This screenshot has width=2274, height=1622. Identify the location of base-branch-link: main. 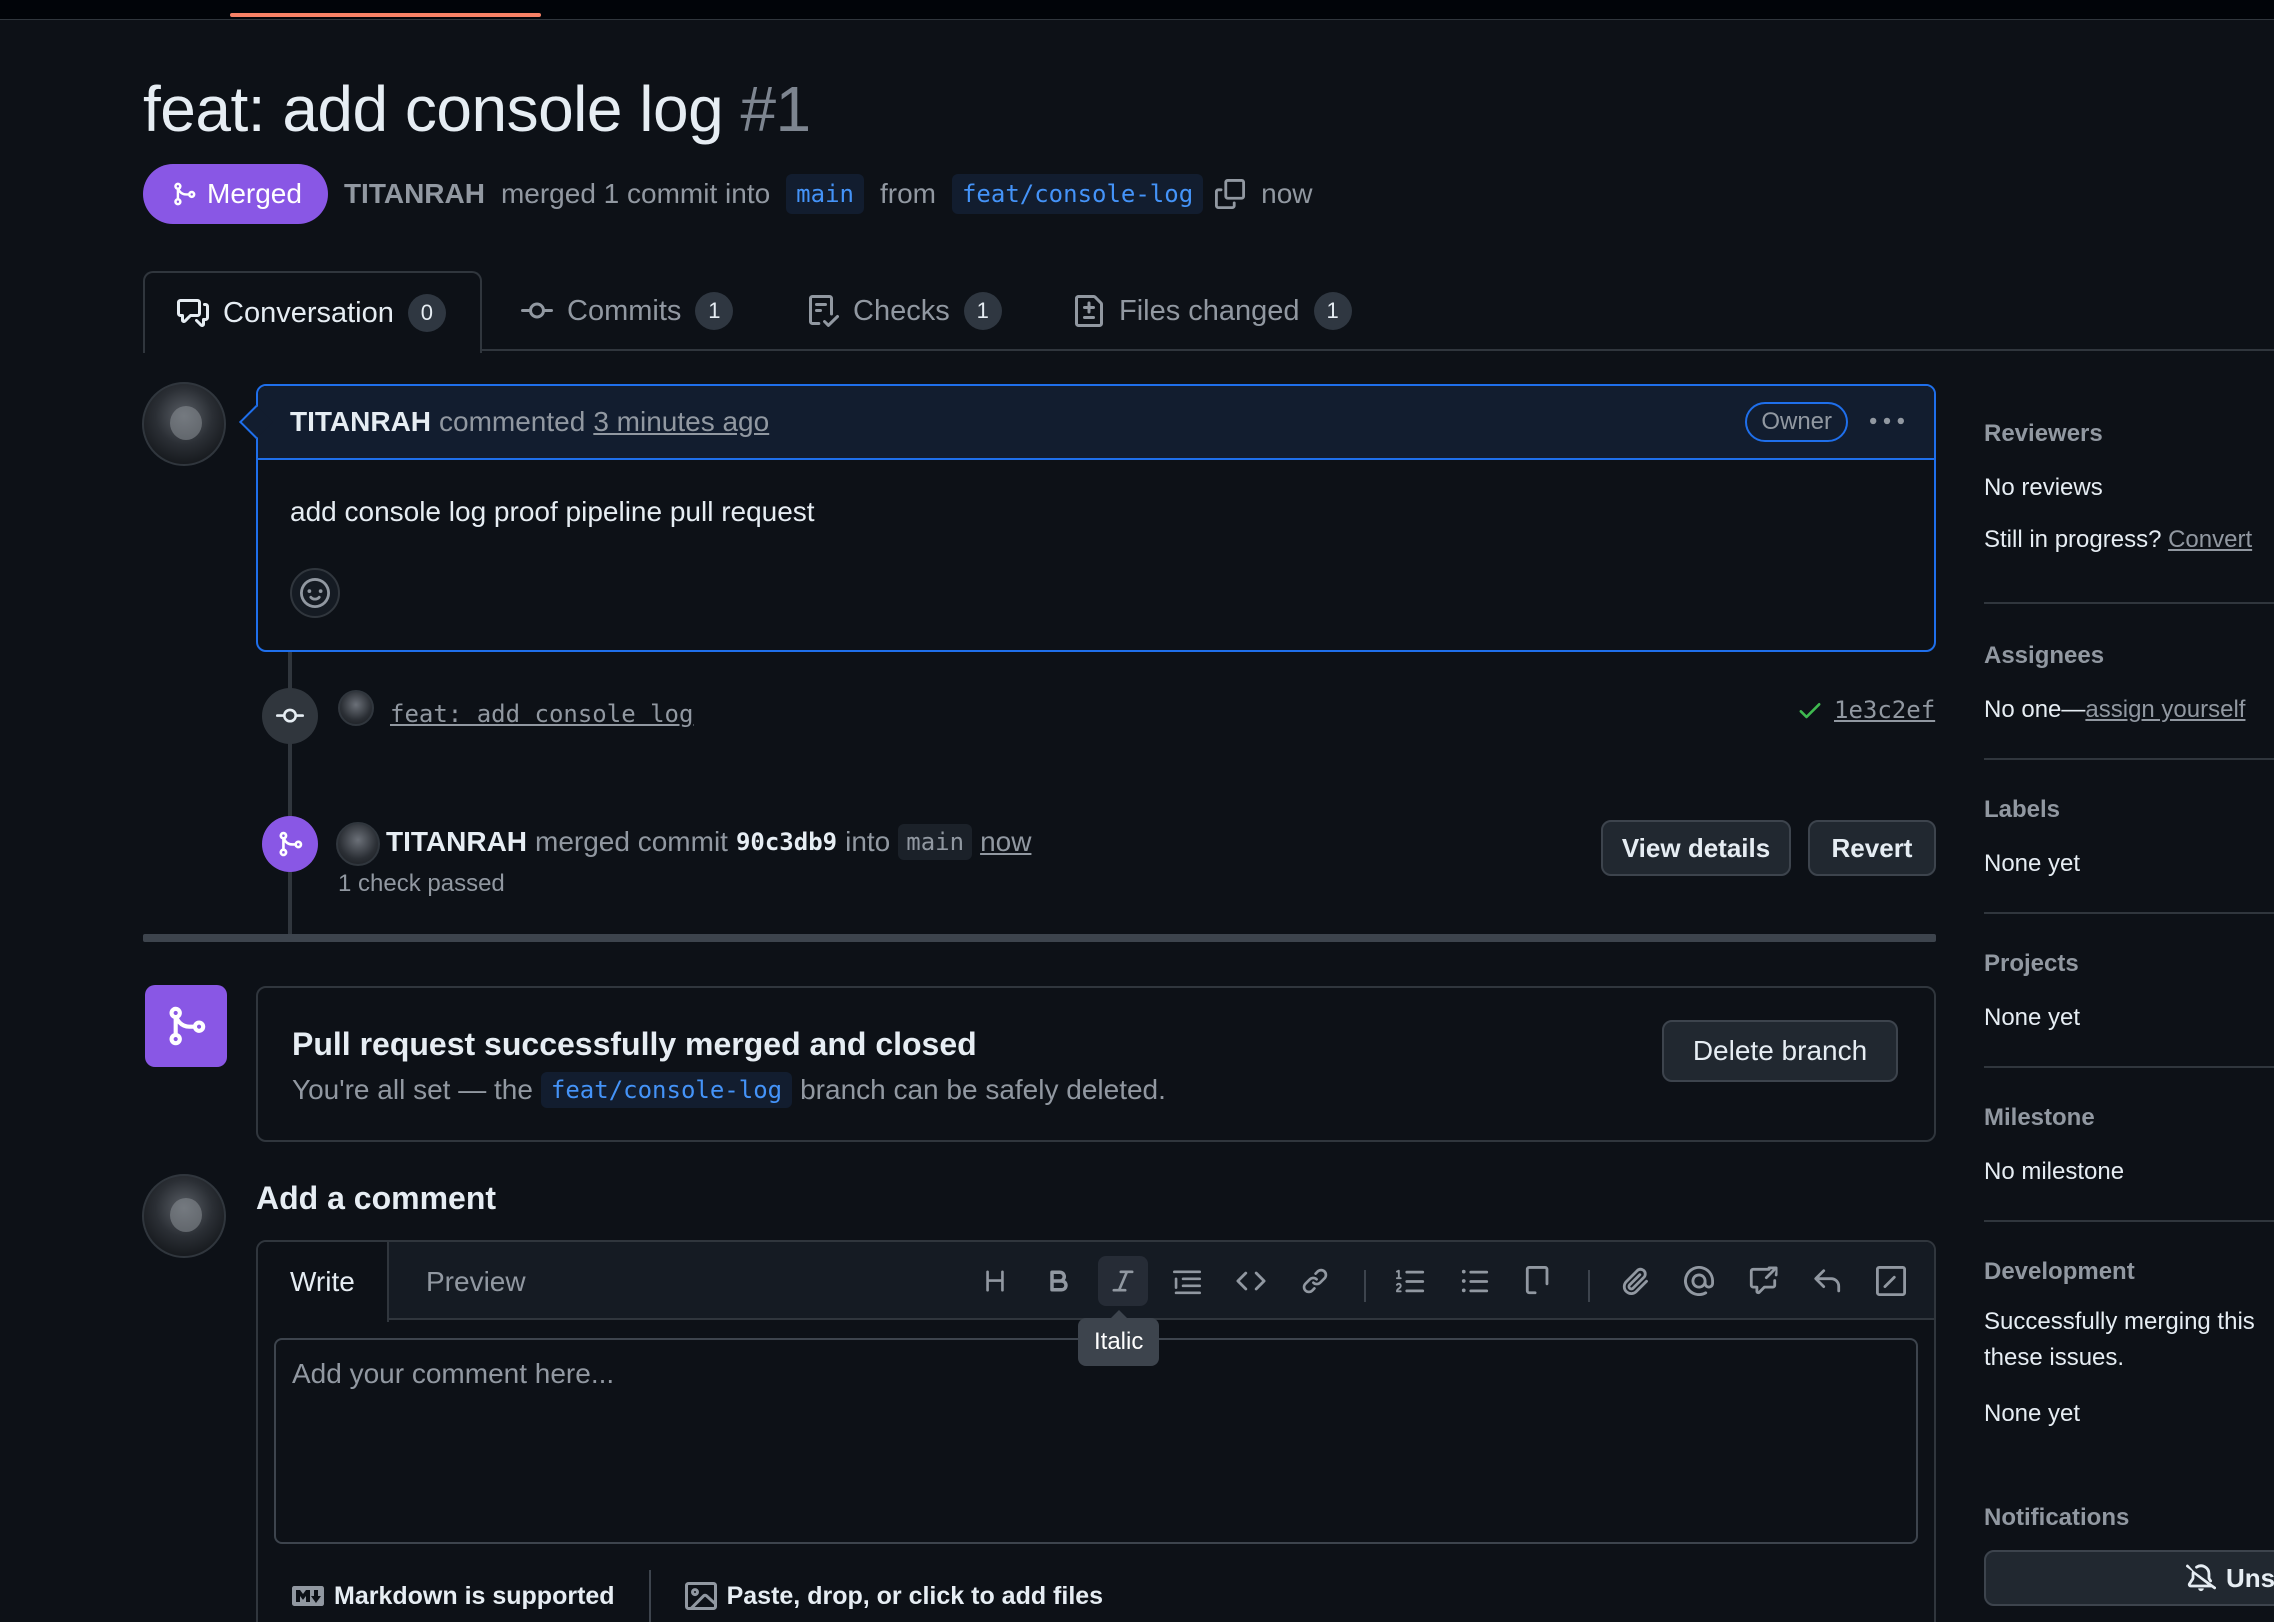
(825, 194).